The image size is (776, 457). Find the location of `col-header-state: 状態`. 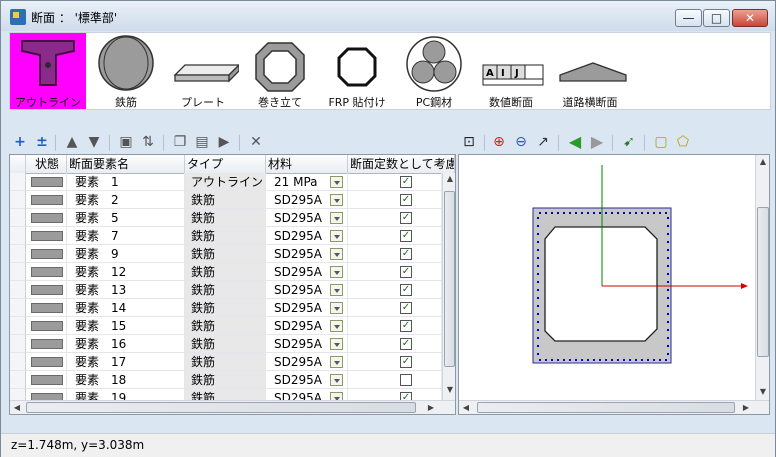

col-header-state: 状態 is located at coordinates (46, 164).